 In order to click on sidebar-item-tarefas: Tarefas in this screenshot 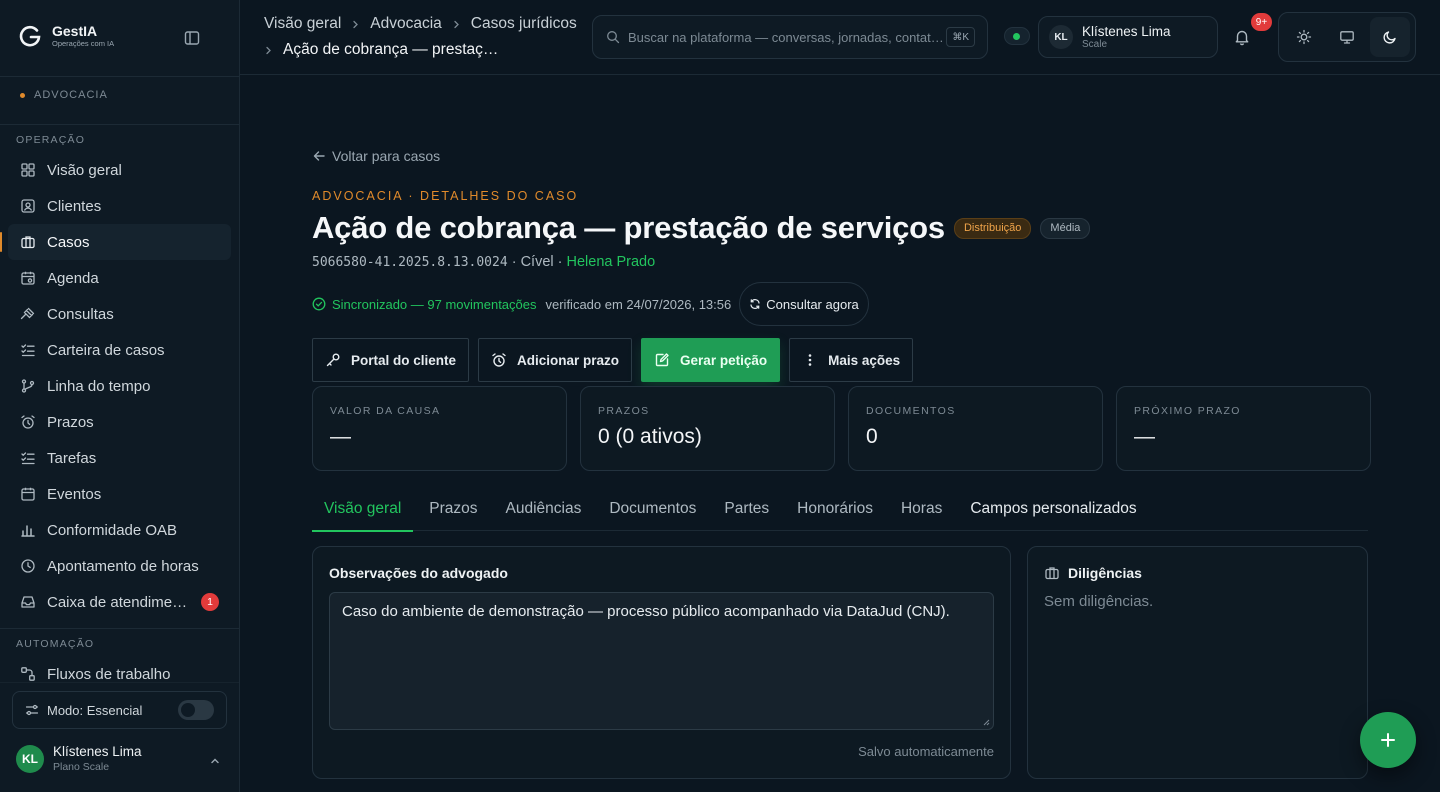, I will do `click(119, 458)`.